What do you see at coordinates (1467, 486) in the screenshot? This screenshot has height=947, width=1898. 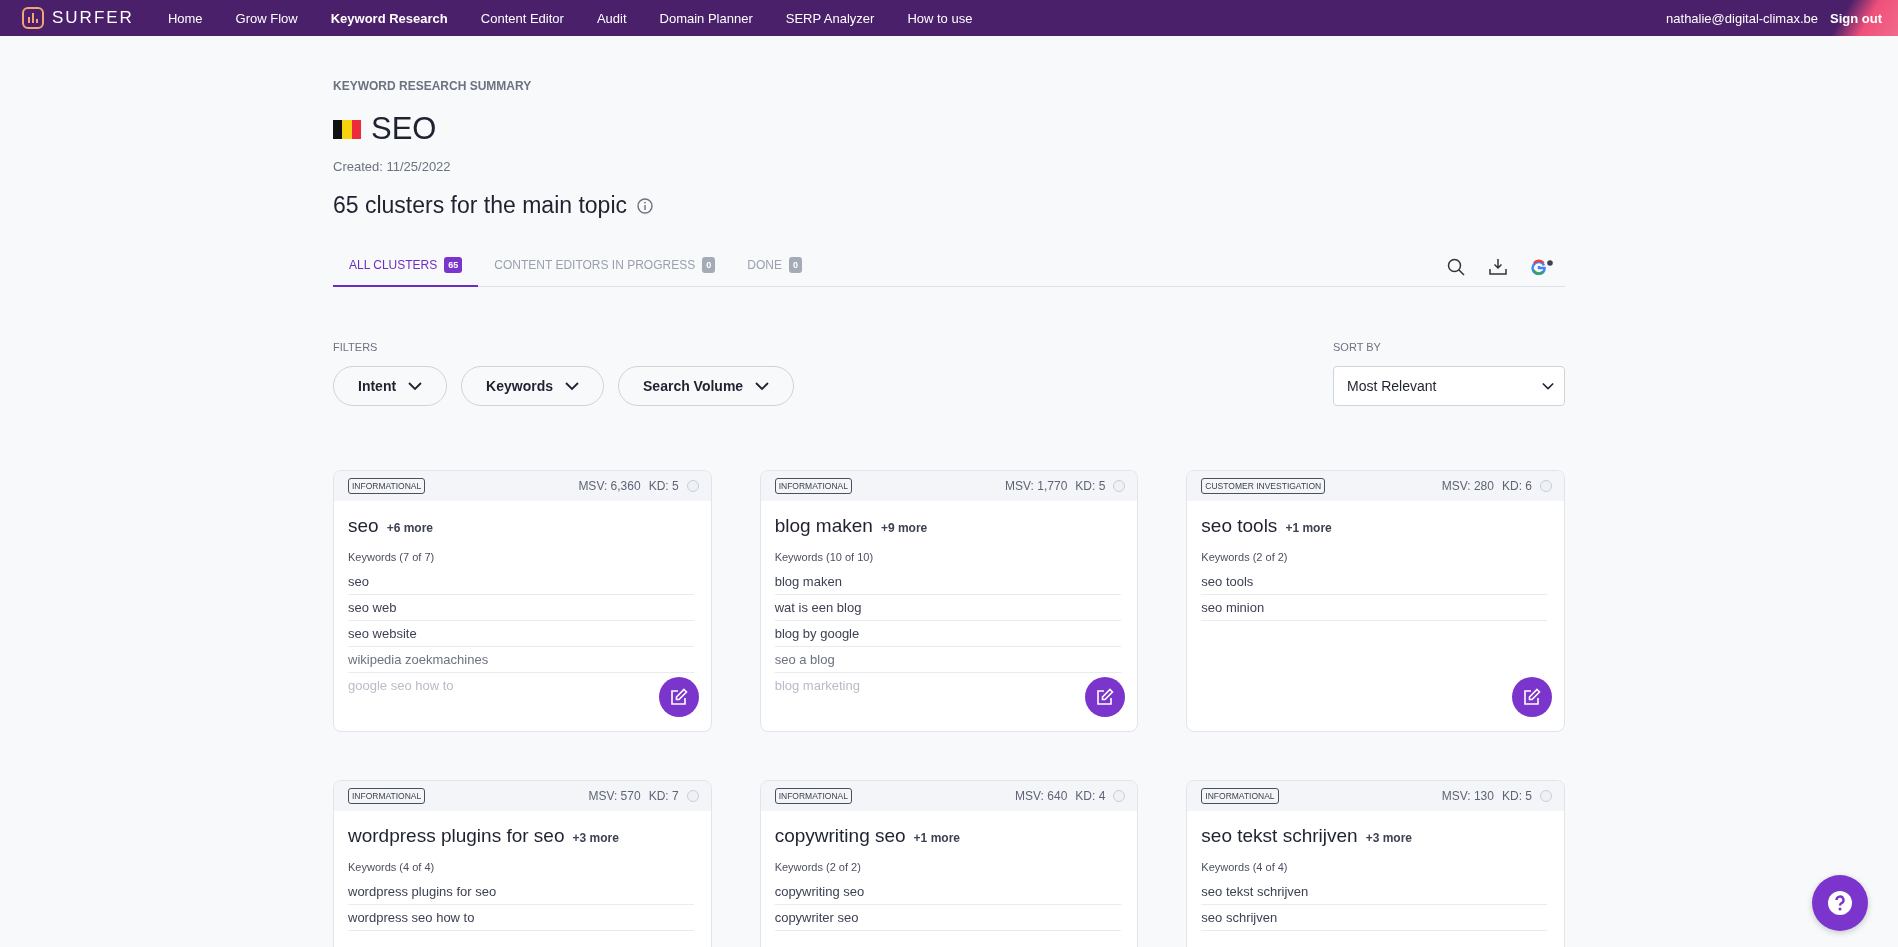 I see `msv-value: MSV: 280` at bounding box center [1467, 486].